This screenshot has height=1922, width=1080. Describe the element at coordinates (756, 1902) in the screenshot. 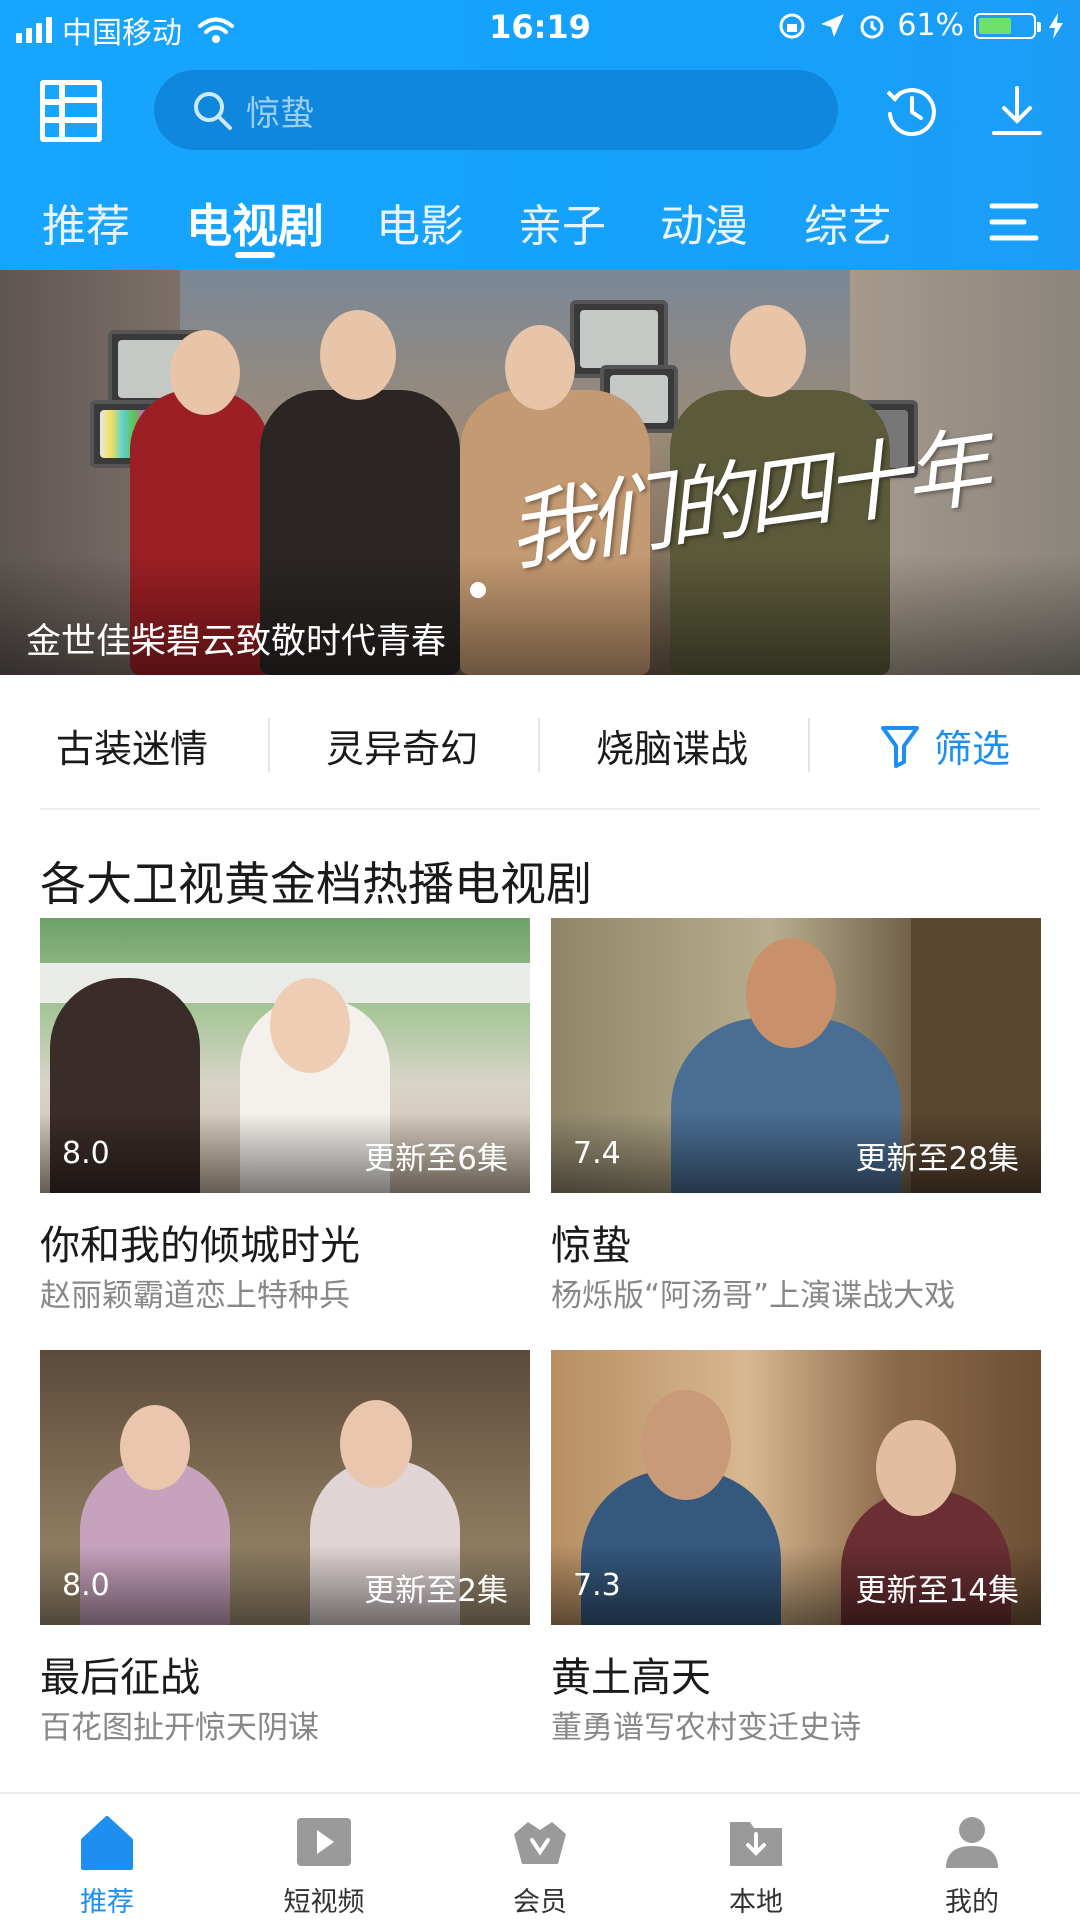

I see `nav-label: 本地` at that location.